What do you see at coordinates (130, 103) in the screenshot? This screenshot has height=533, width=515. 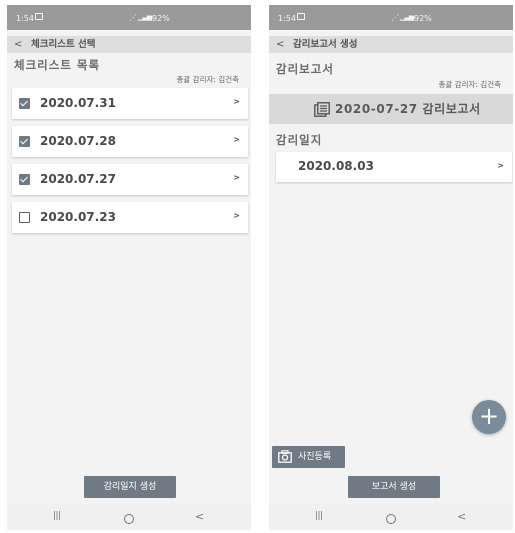 I see `checklist-item: 2020.07.31 >` at bounding box center [130, 103].